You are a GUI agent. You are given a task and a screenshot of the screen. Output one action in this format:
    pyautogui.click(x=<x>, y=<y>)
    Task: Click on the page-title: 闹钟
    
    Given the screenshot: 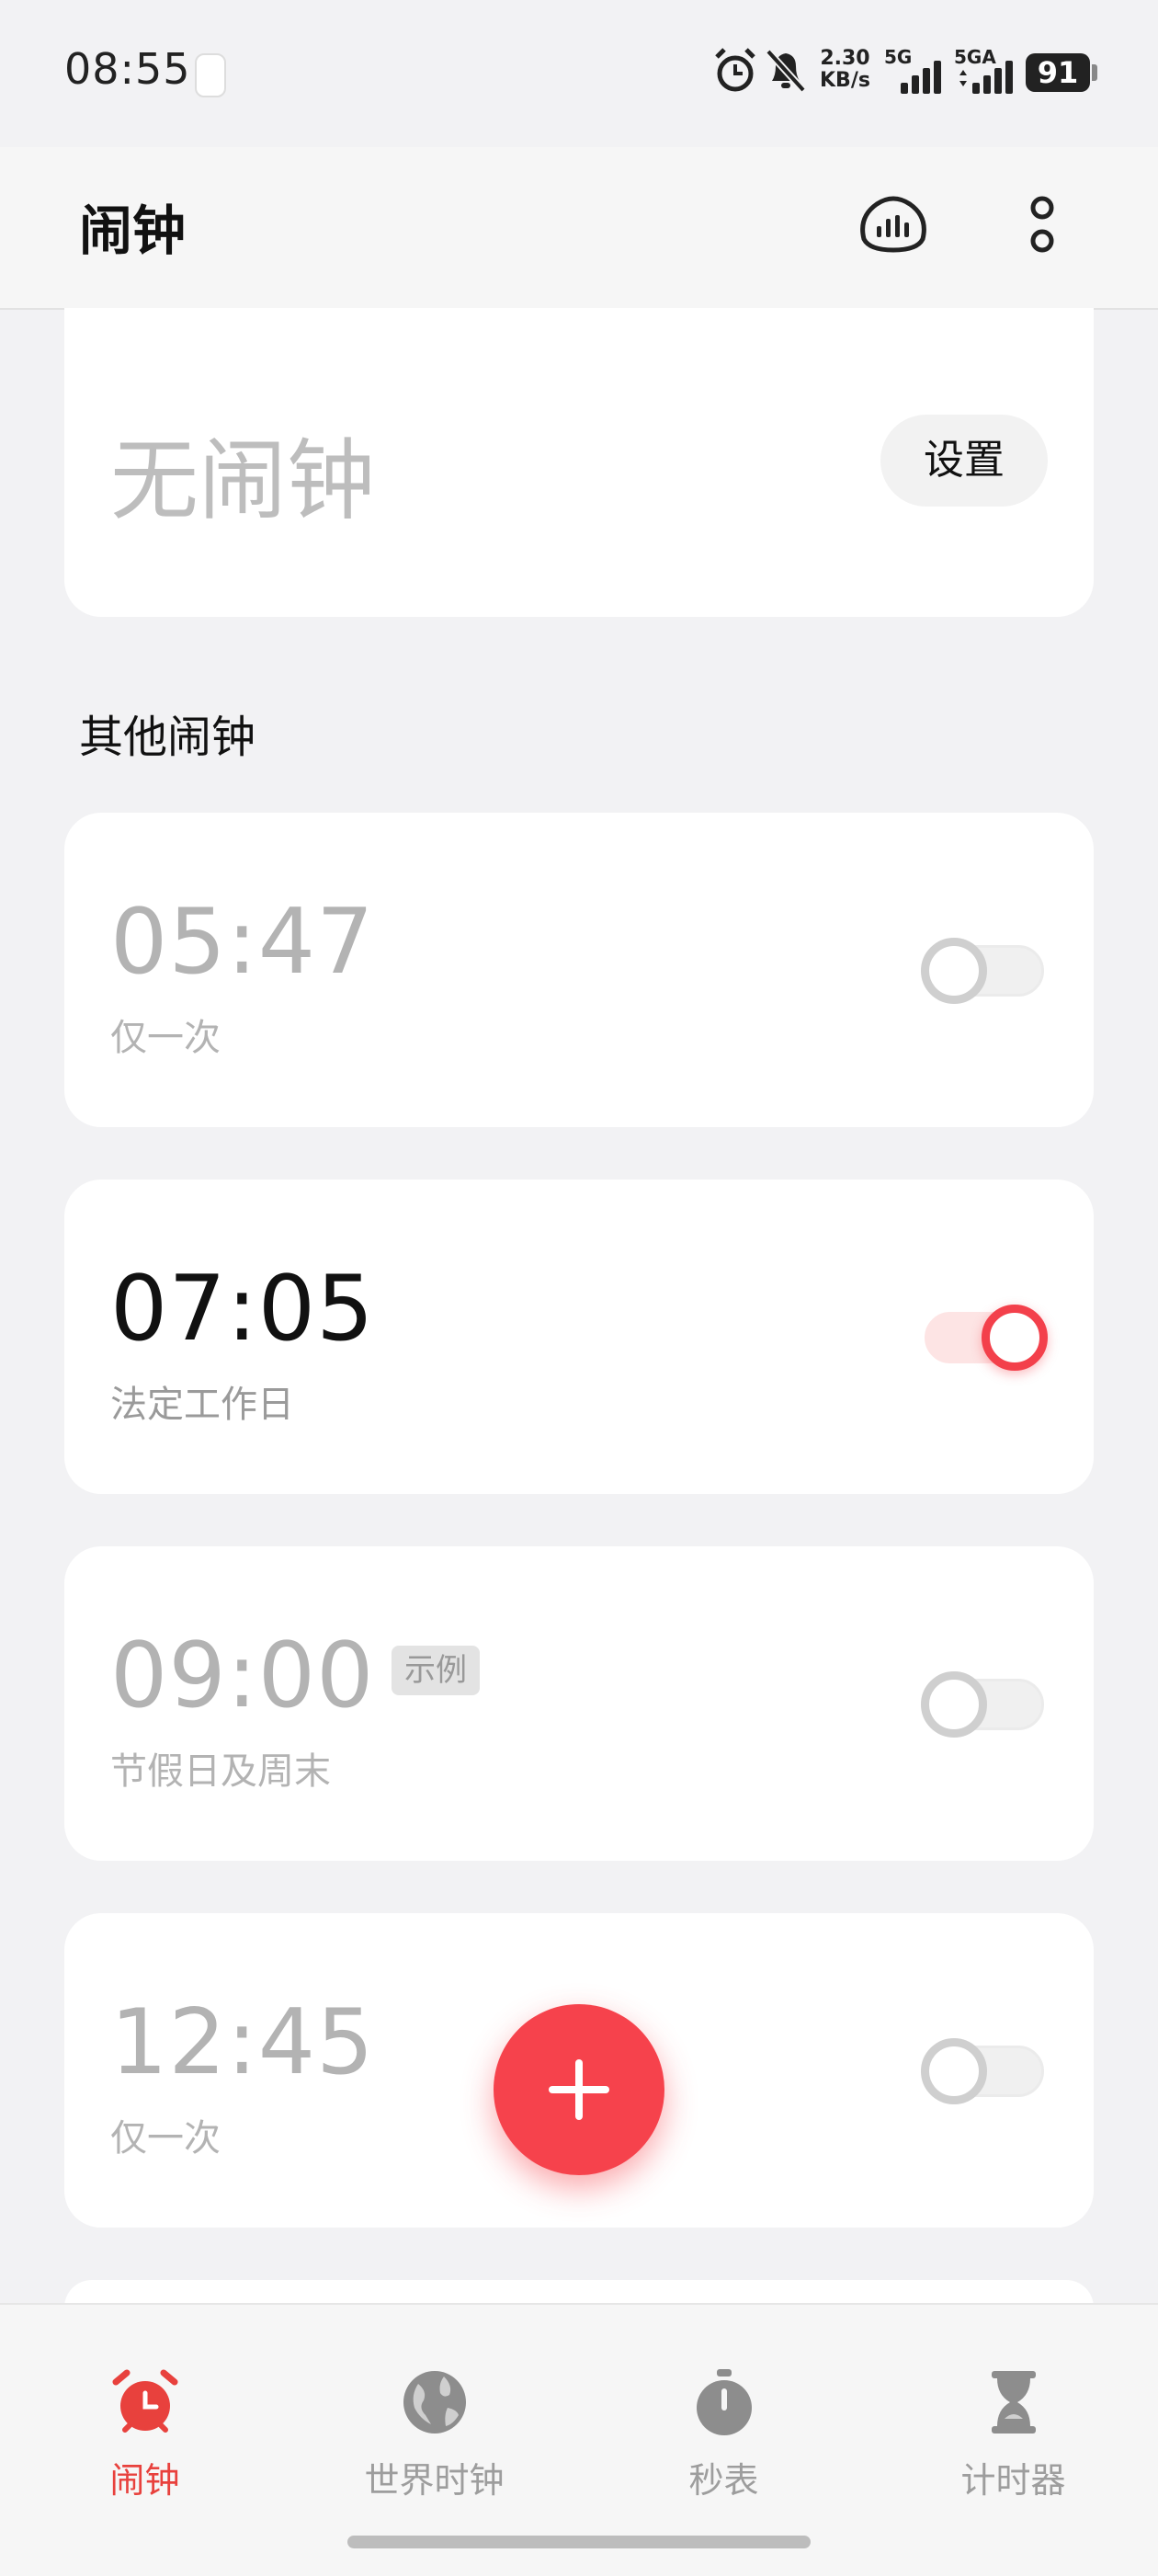 What is the action you would take?
    pyautogui.click(x=133, y=230)
    